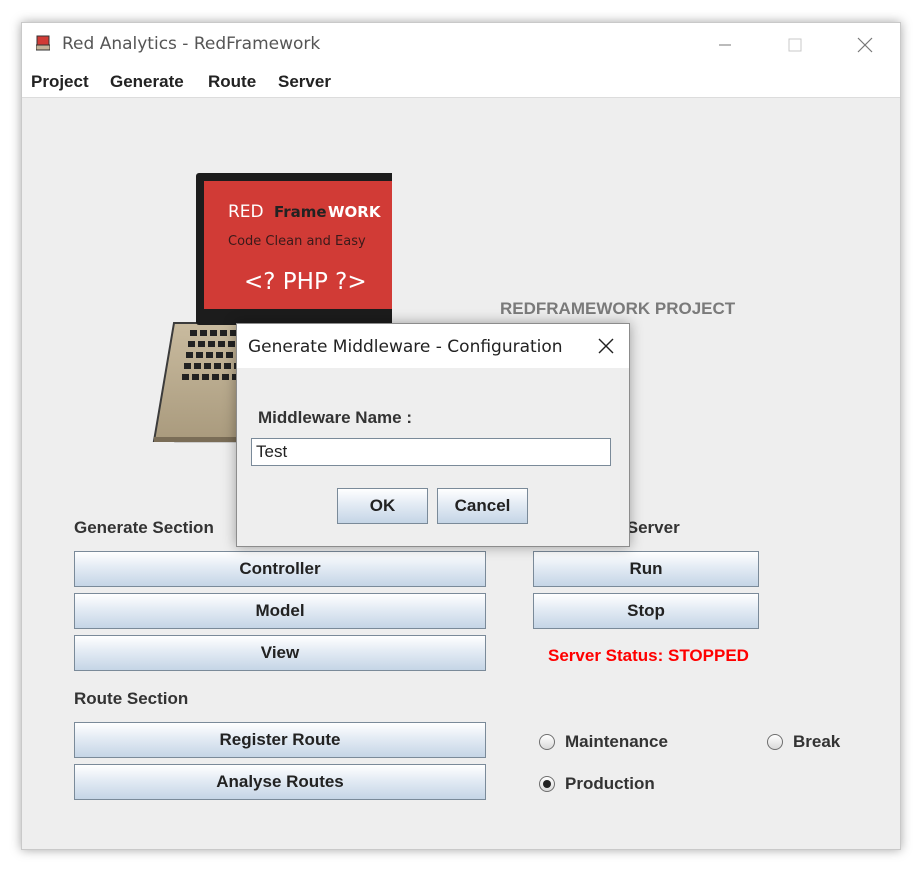  I want to click on window-title: Red Analytics - RedFramework, so click(191, 44).